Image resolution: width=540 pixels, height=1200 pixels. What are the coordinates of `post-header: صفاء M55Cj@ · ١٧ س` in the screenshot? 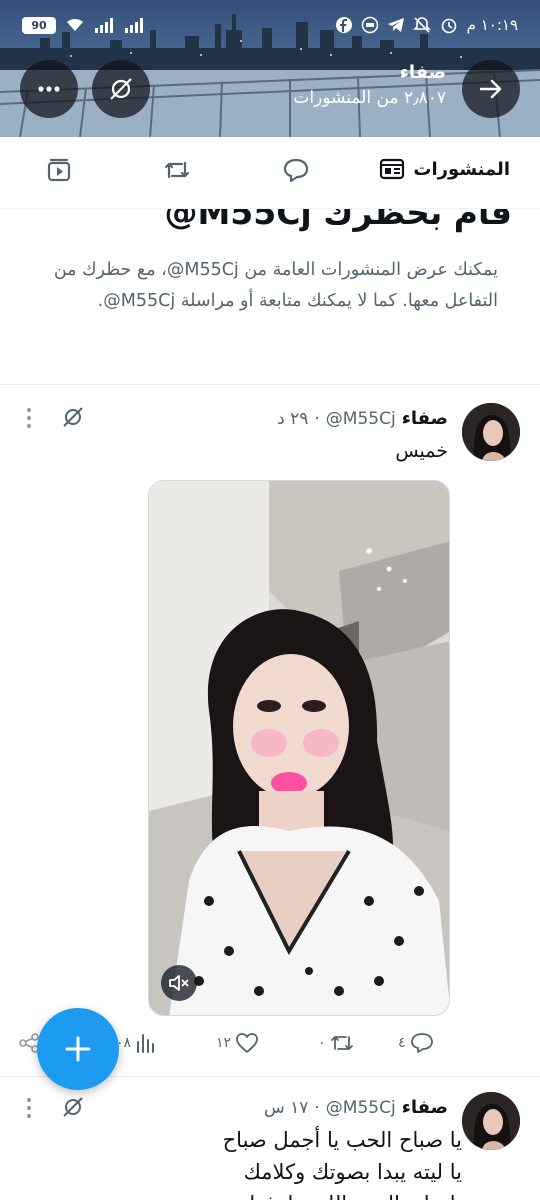 It's located at (356, 1107).